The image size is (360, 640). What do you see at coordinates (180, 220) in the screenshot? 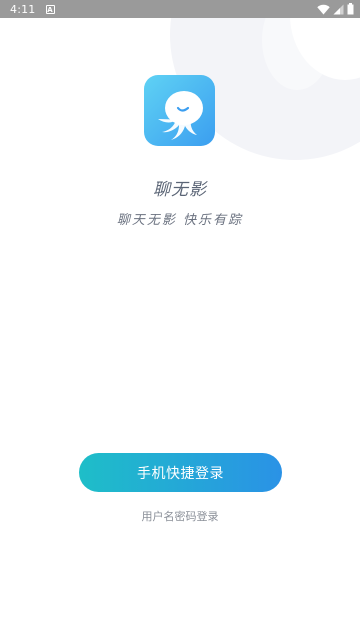
I see `app-slogan: 聊天无影 快乐有踪` at bounding box center [180, 220].